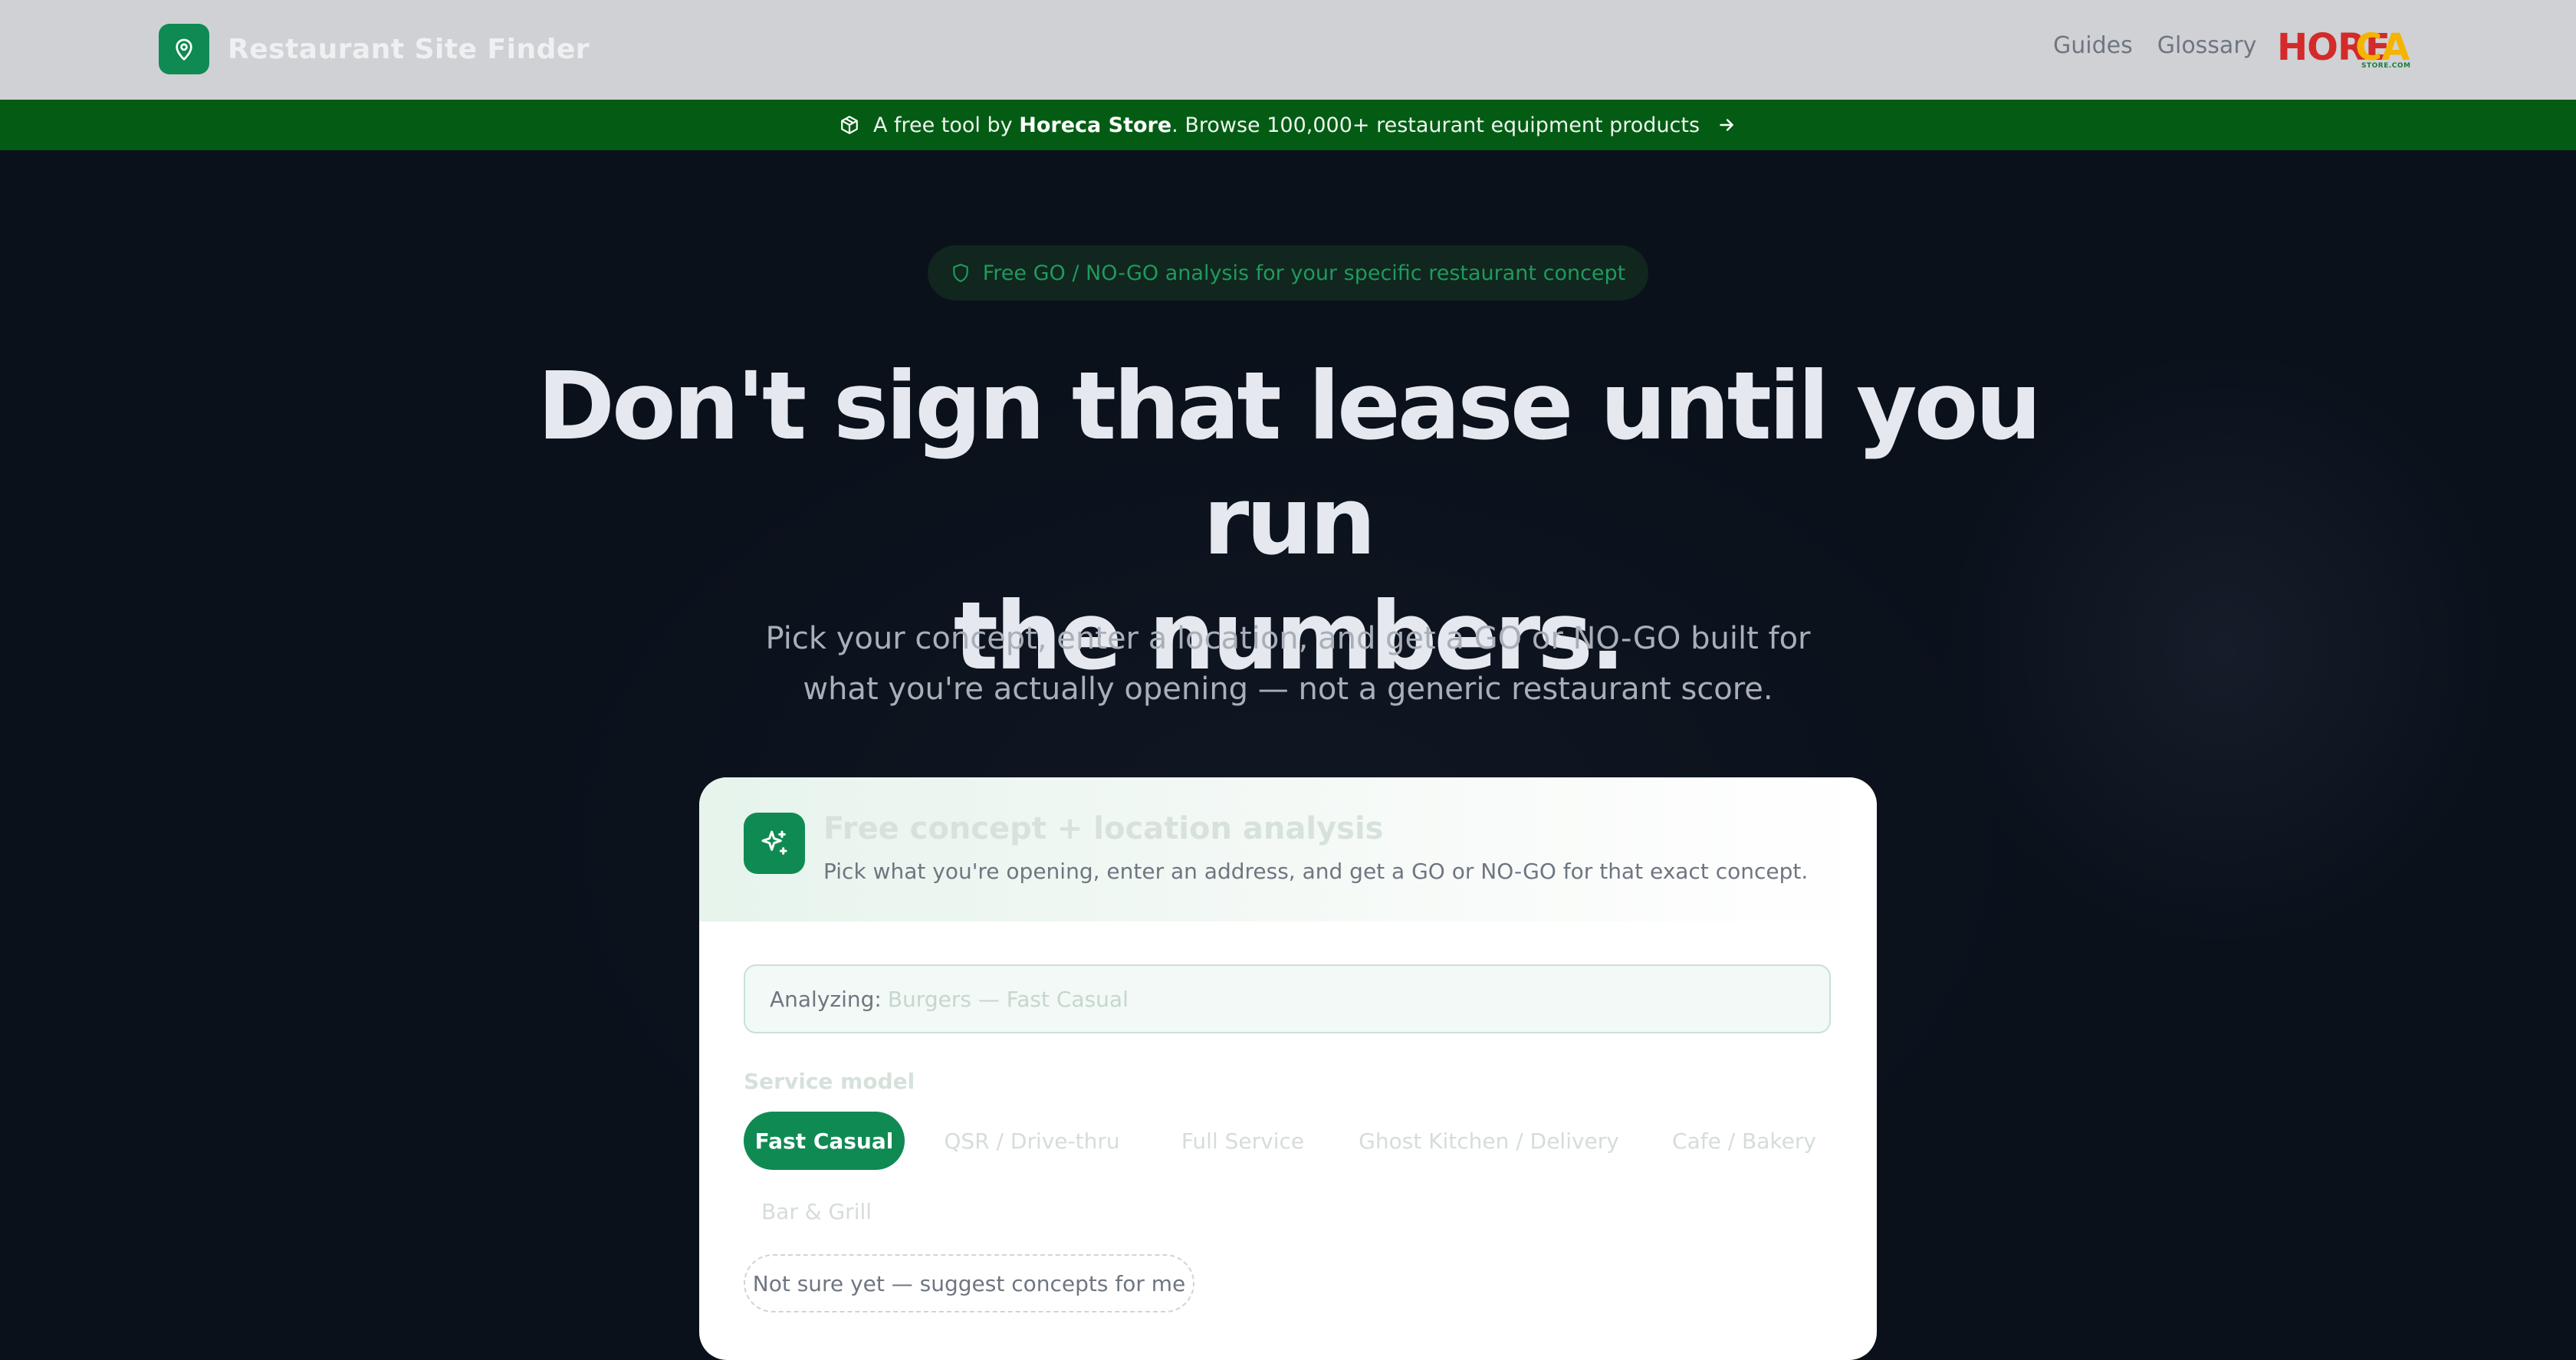 The height and width of the screenshot is (1360, 2576). I want to click on map-pin-icon, so click(184, 49).